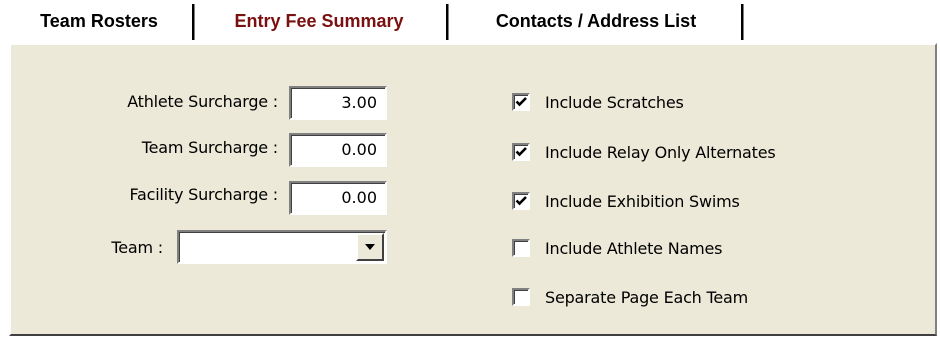  I want to click on tab-label: Entry Fee Summary, so click(319, 21).